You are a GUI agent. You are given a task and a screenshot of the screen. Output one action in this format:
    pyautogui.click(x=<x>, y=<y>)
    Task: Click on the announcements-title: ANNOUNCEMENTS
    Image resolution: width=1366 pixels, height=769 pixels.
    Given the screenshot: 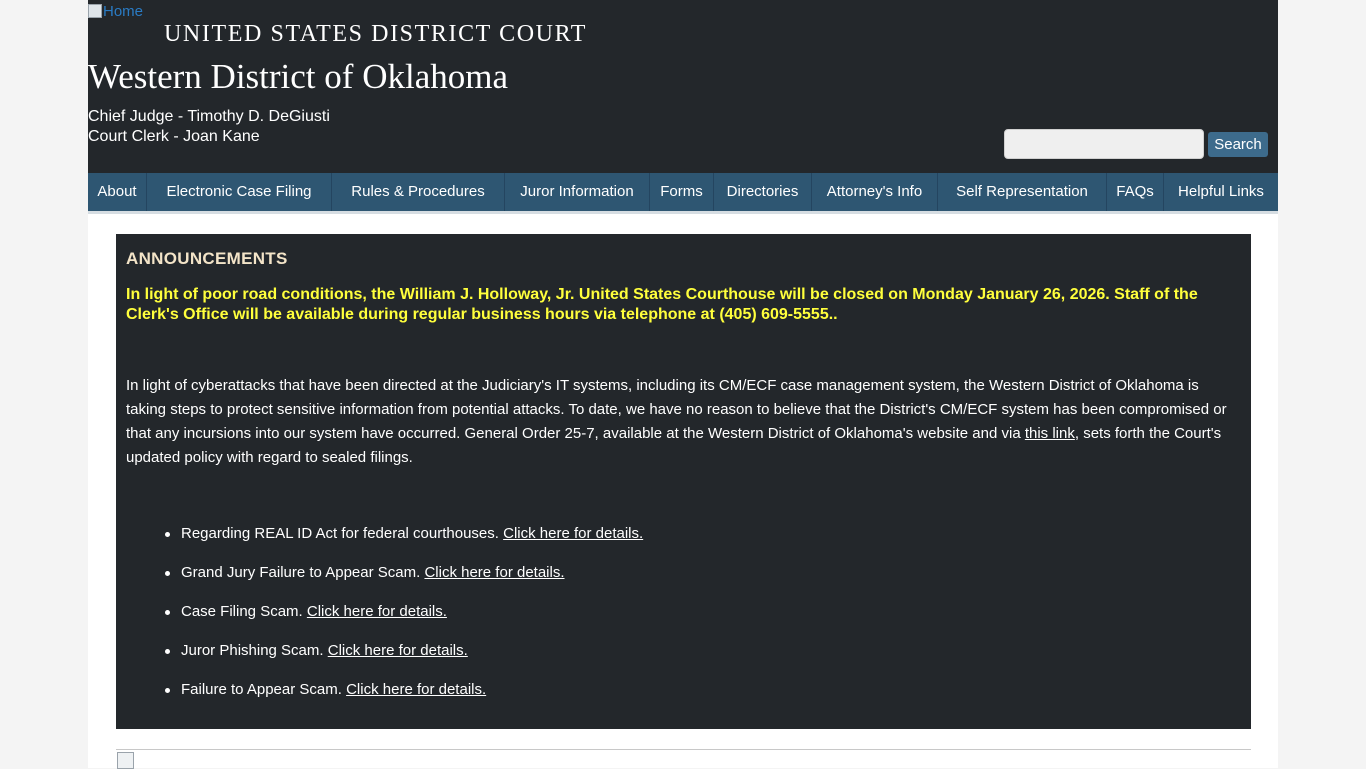 What is the action you would take?
    pyautogui.click(x=207, y=258)
    